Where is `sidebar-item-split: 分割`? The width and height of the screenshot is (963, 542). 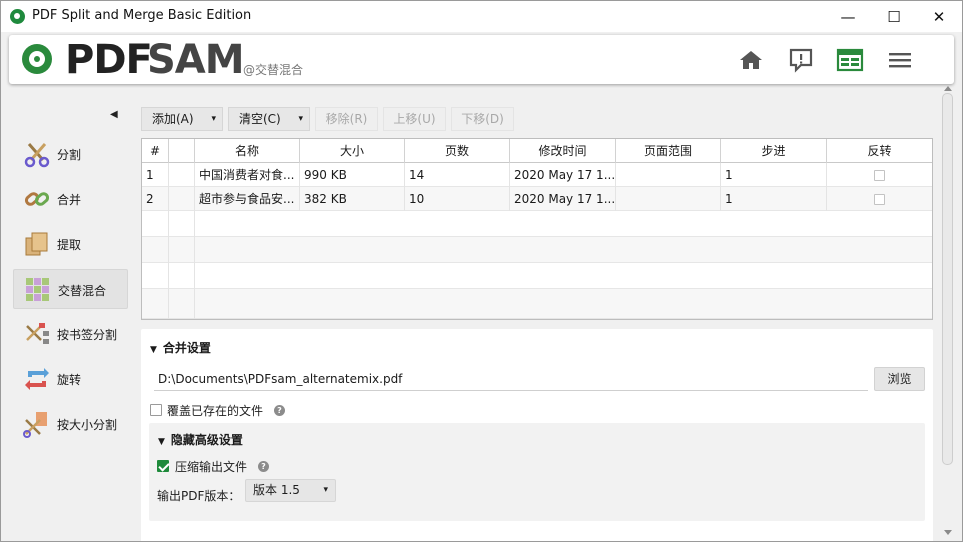 sidebar-item-split: 分割 is located at coordinates (70, 154).